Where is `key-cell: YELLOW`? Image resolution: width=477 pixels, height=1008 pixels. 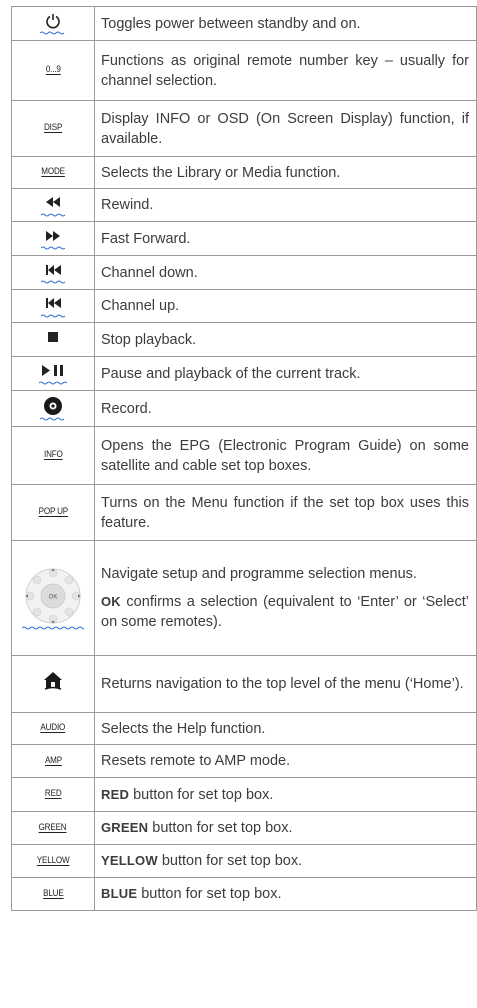
key-cell: YELLOW is located at coordinates (53, 861).